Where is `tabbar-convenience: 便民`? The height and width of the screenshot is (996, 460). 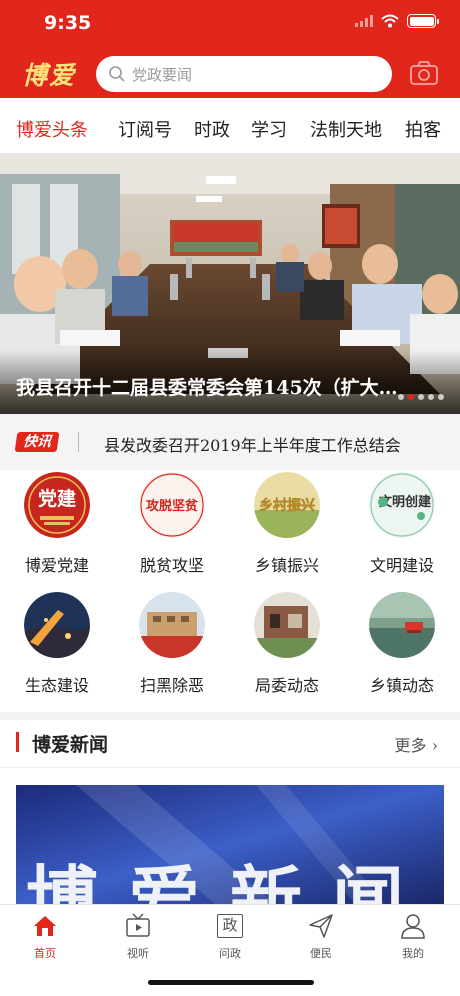
tabbar-convenience: 便民 is located at coordinates (321, 936).